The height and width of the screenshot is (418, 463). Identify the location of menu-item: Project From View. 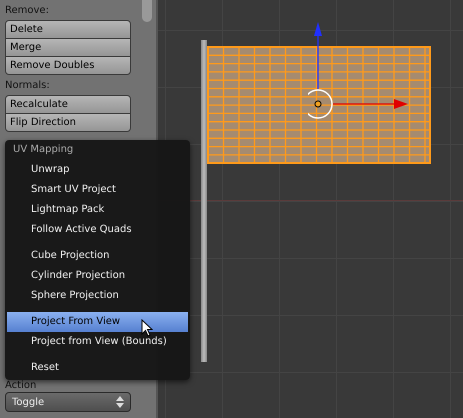
(97, 322).